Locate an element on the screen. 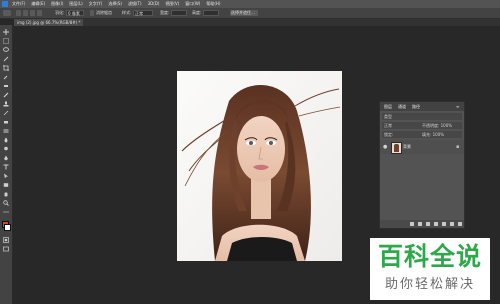 The image size is (500, 304). crop-tool-icon is located at coordinates (6, 68).